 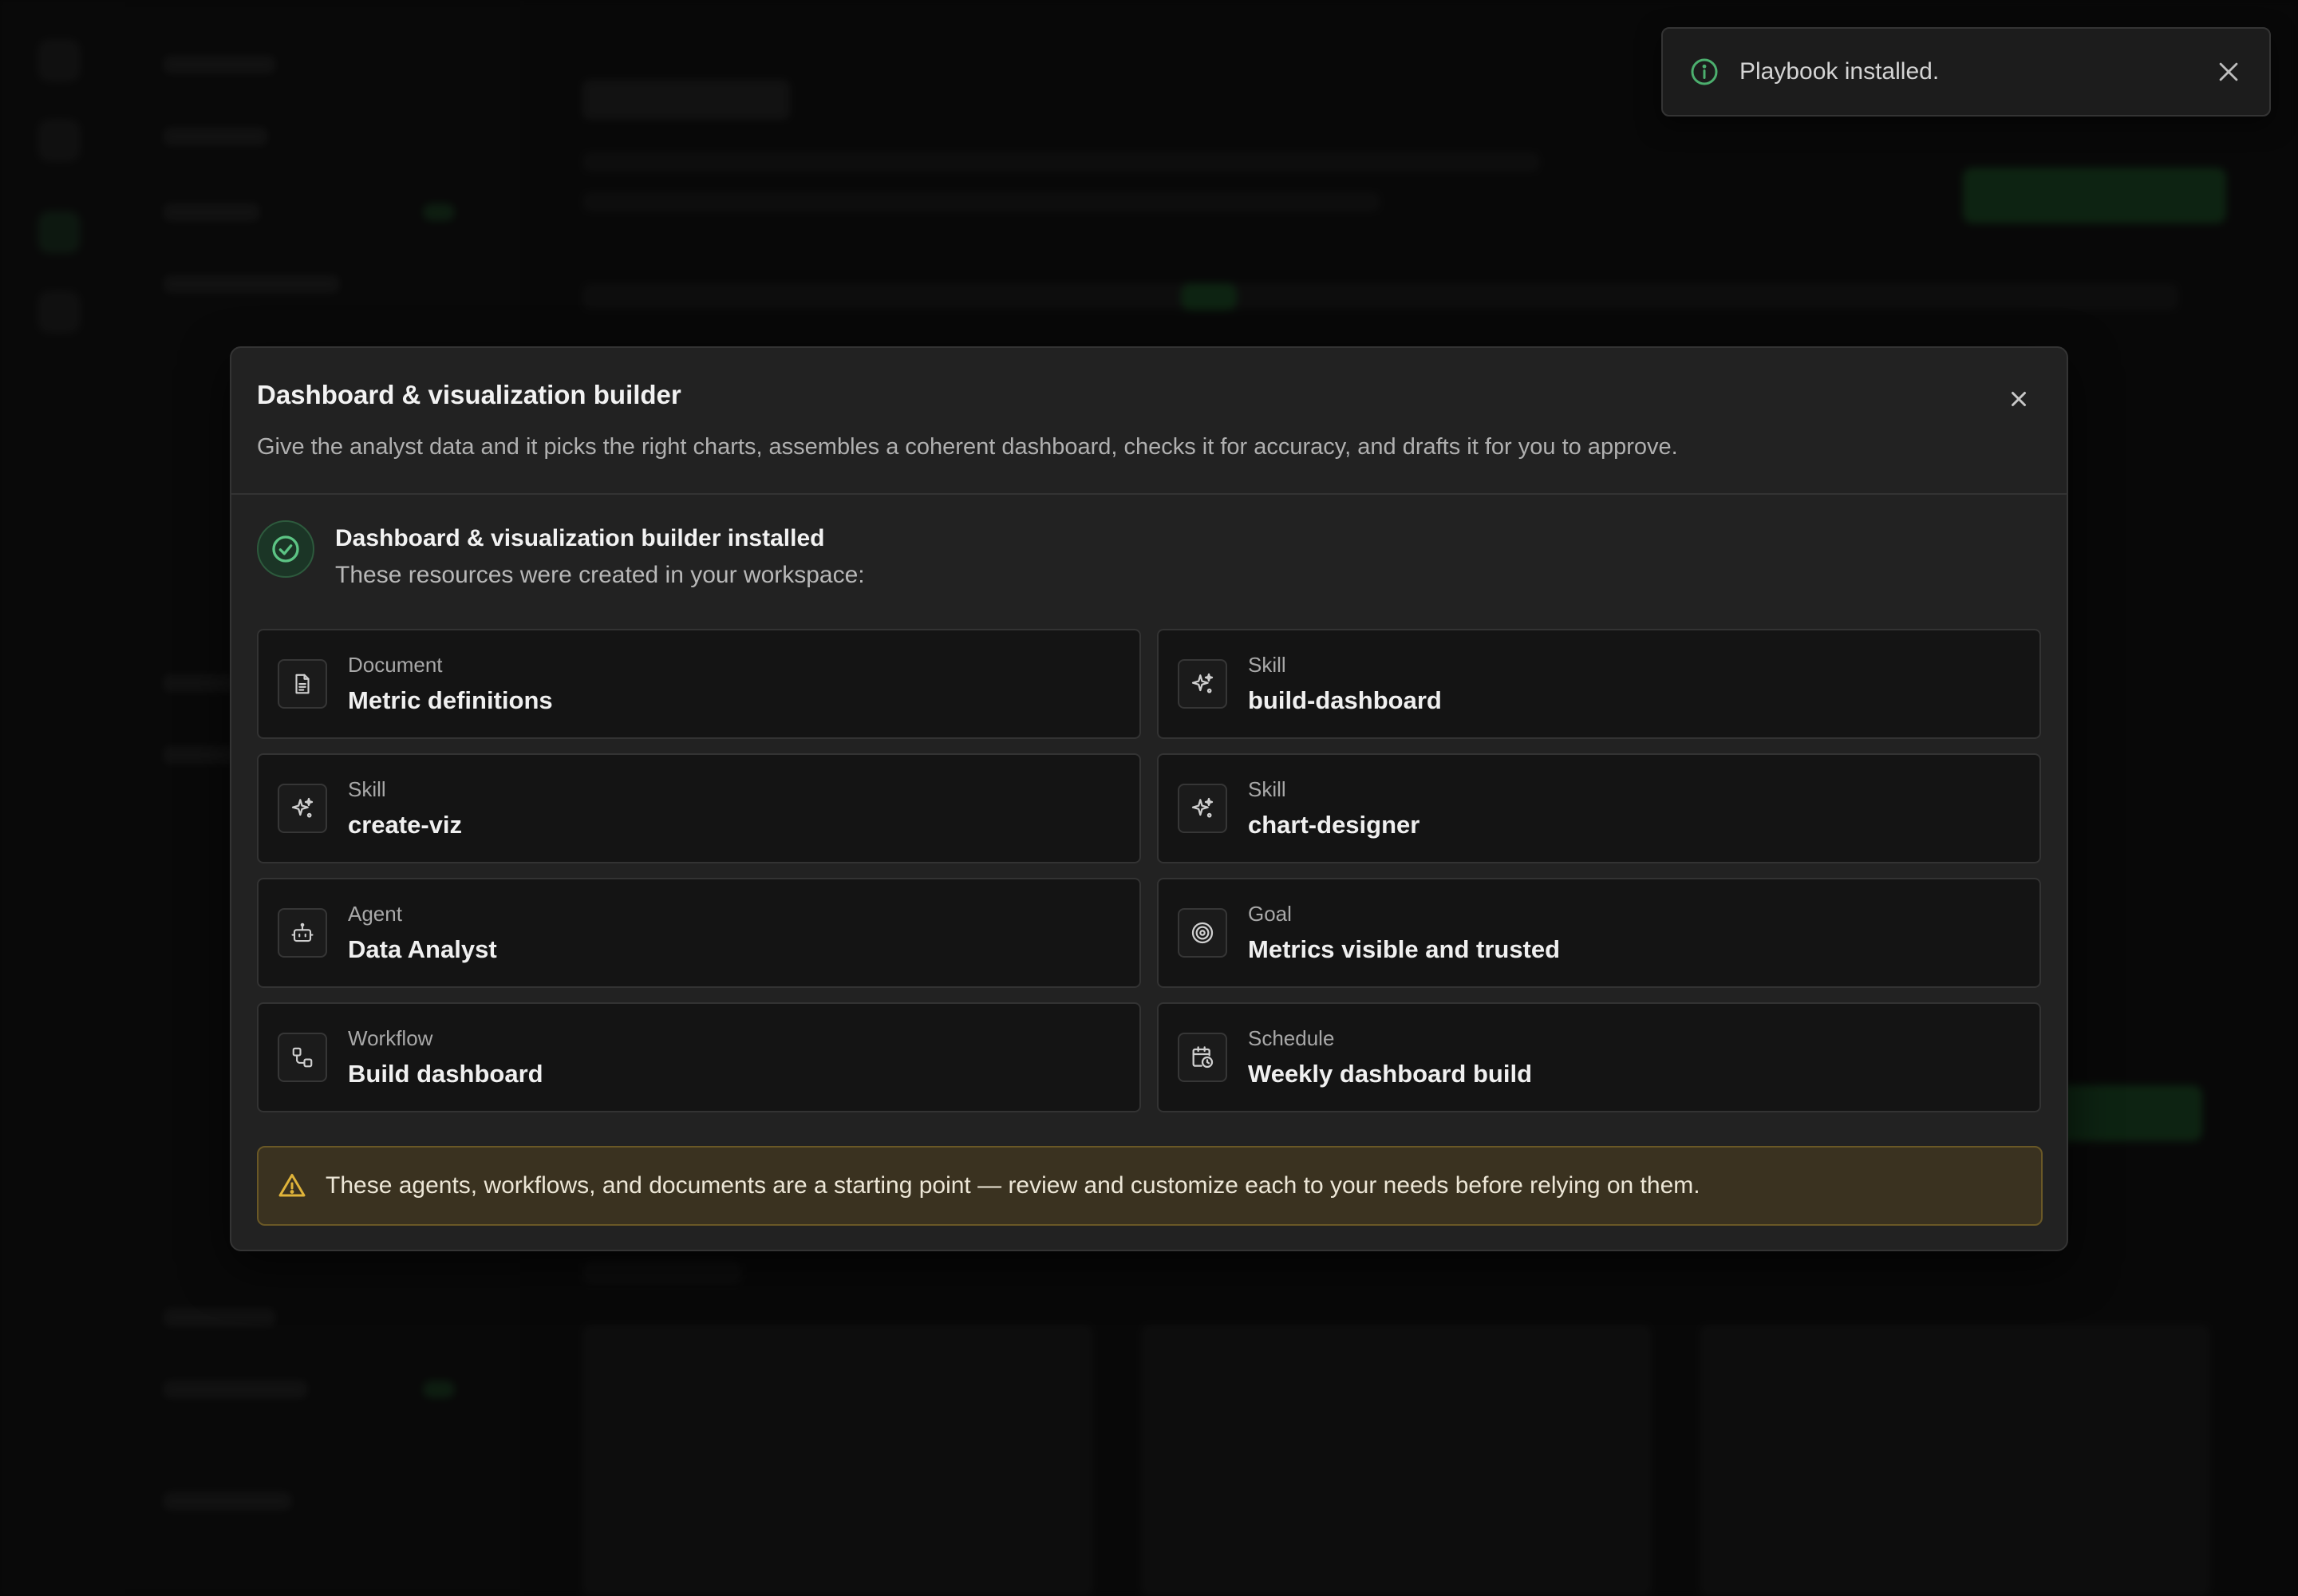 I want to click on resource-card-skill: Skill create-viz, so click(x=699, y=808).